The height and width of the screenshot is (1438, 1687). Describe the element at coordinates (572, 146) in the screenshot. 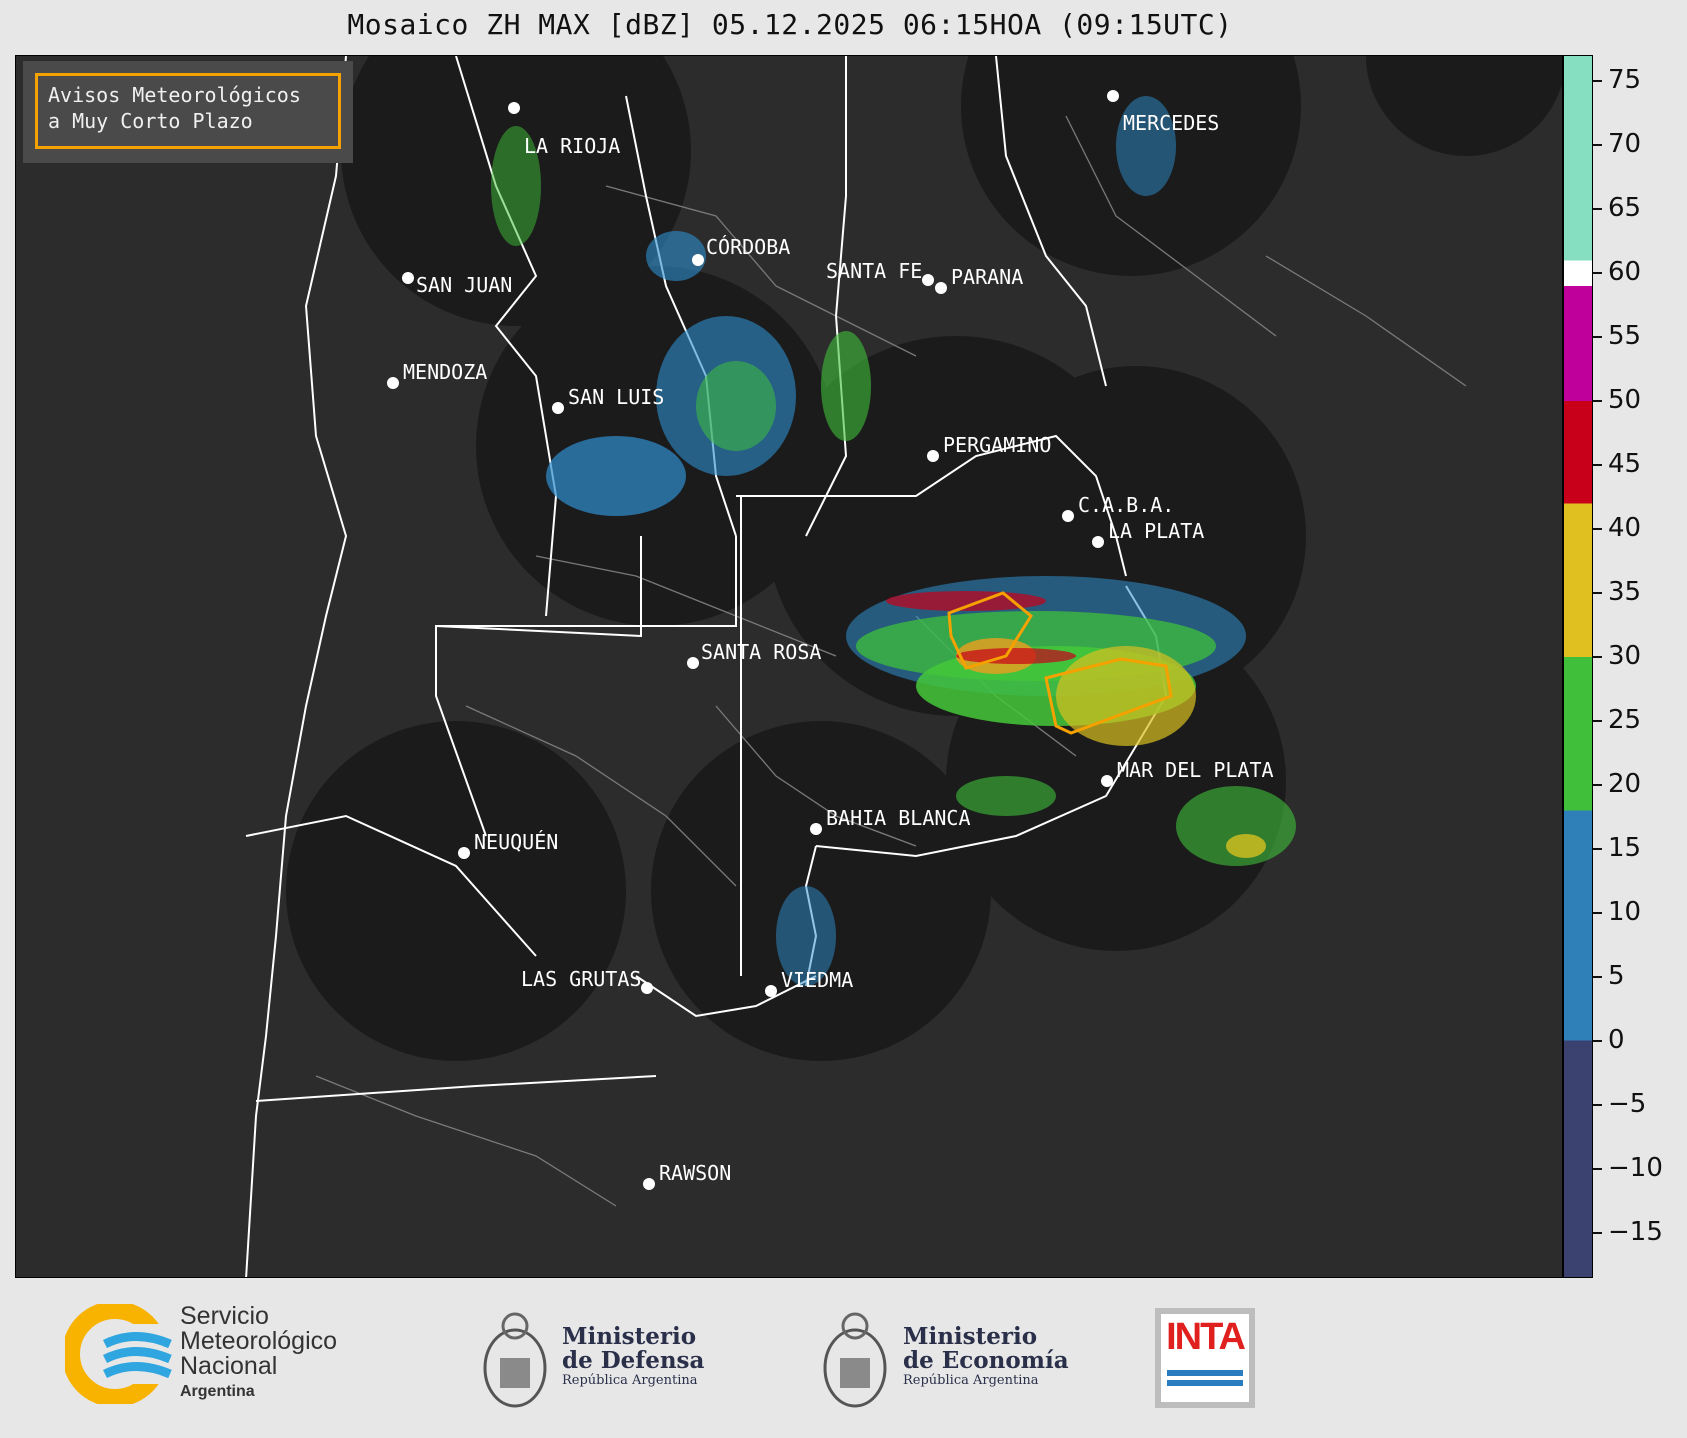

I see `city-label: LA RIOJA` at that location.